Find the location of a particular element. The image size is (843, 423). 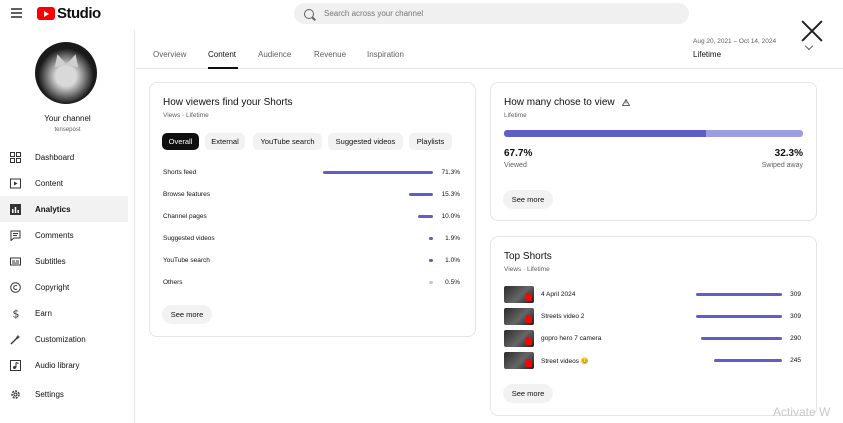

sidebar-item-comments: Comments is located at coordinates (67, 235).